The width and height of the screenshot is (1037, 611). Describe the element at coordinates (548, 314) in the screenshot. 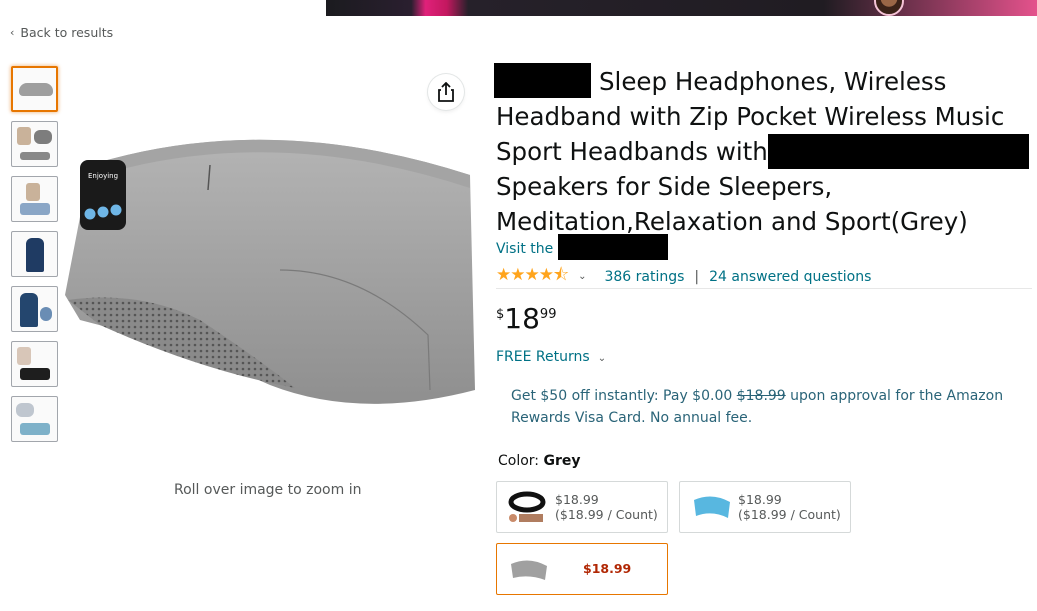

I see `price-fraction: 99` at that location.